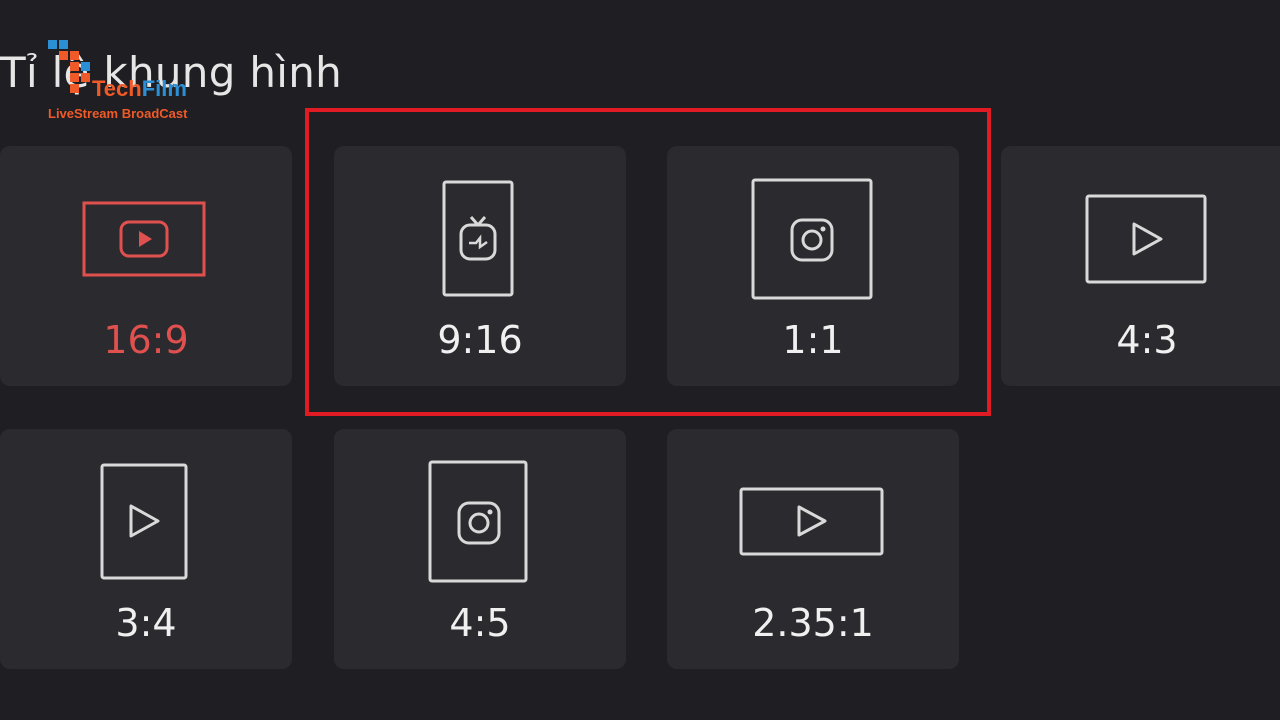  I want to click on ratio-tile-16-9: 16:9, so click(146, 266).